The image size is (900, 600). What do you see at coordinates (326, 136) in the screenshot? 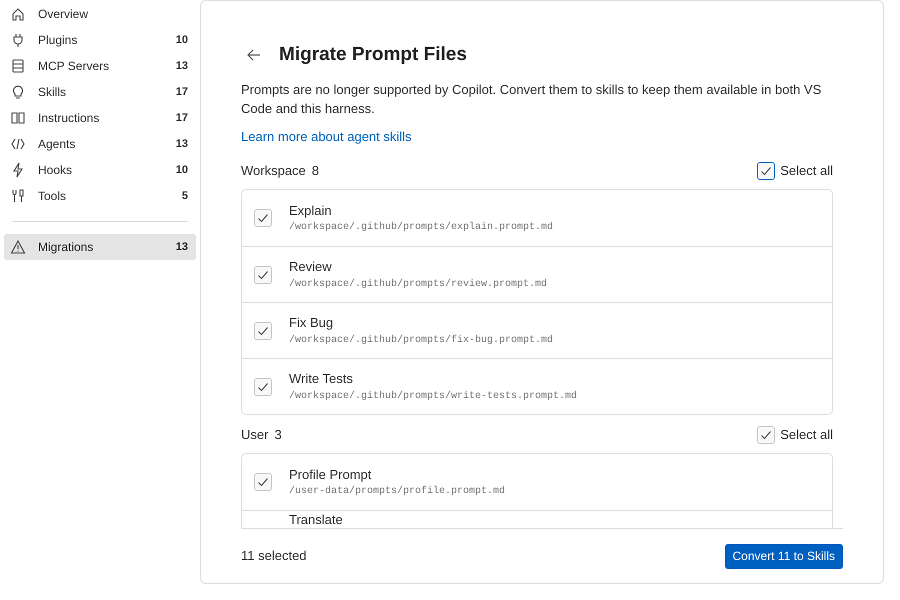
I see `learn-more-link: Learn more about agent skills` at bounding box center [326, 136].